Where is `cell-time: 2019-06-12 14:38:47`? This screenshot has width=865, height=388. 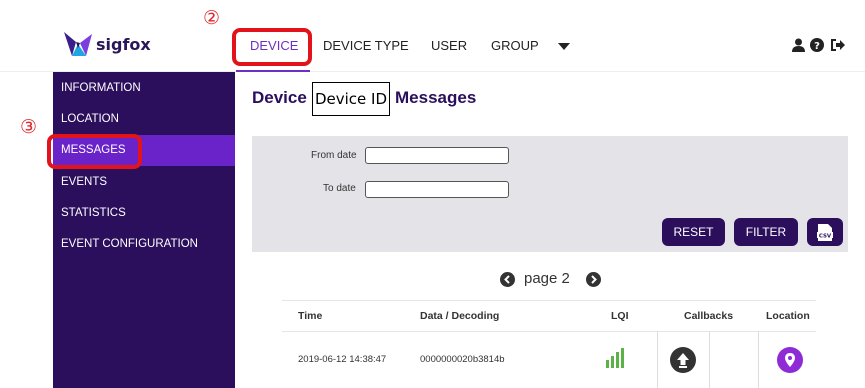
cell-time: 2019-06-12 14:38:47 is located at coordinates (342, 359).